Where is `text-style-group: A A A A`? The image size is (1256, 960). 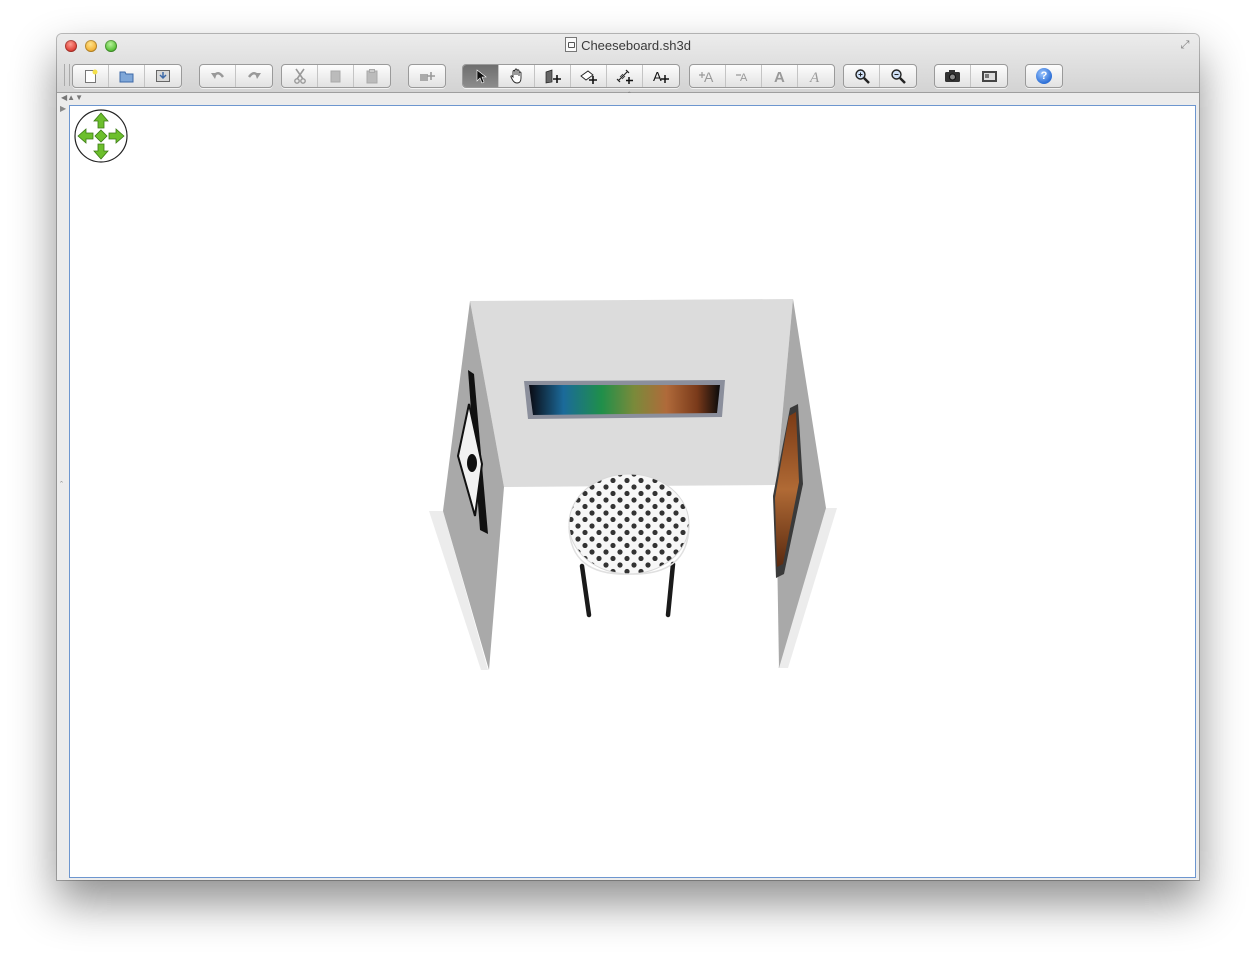
text-style-group: A A A A is located at coordinates (762, 76).